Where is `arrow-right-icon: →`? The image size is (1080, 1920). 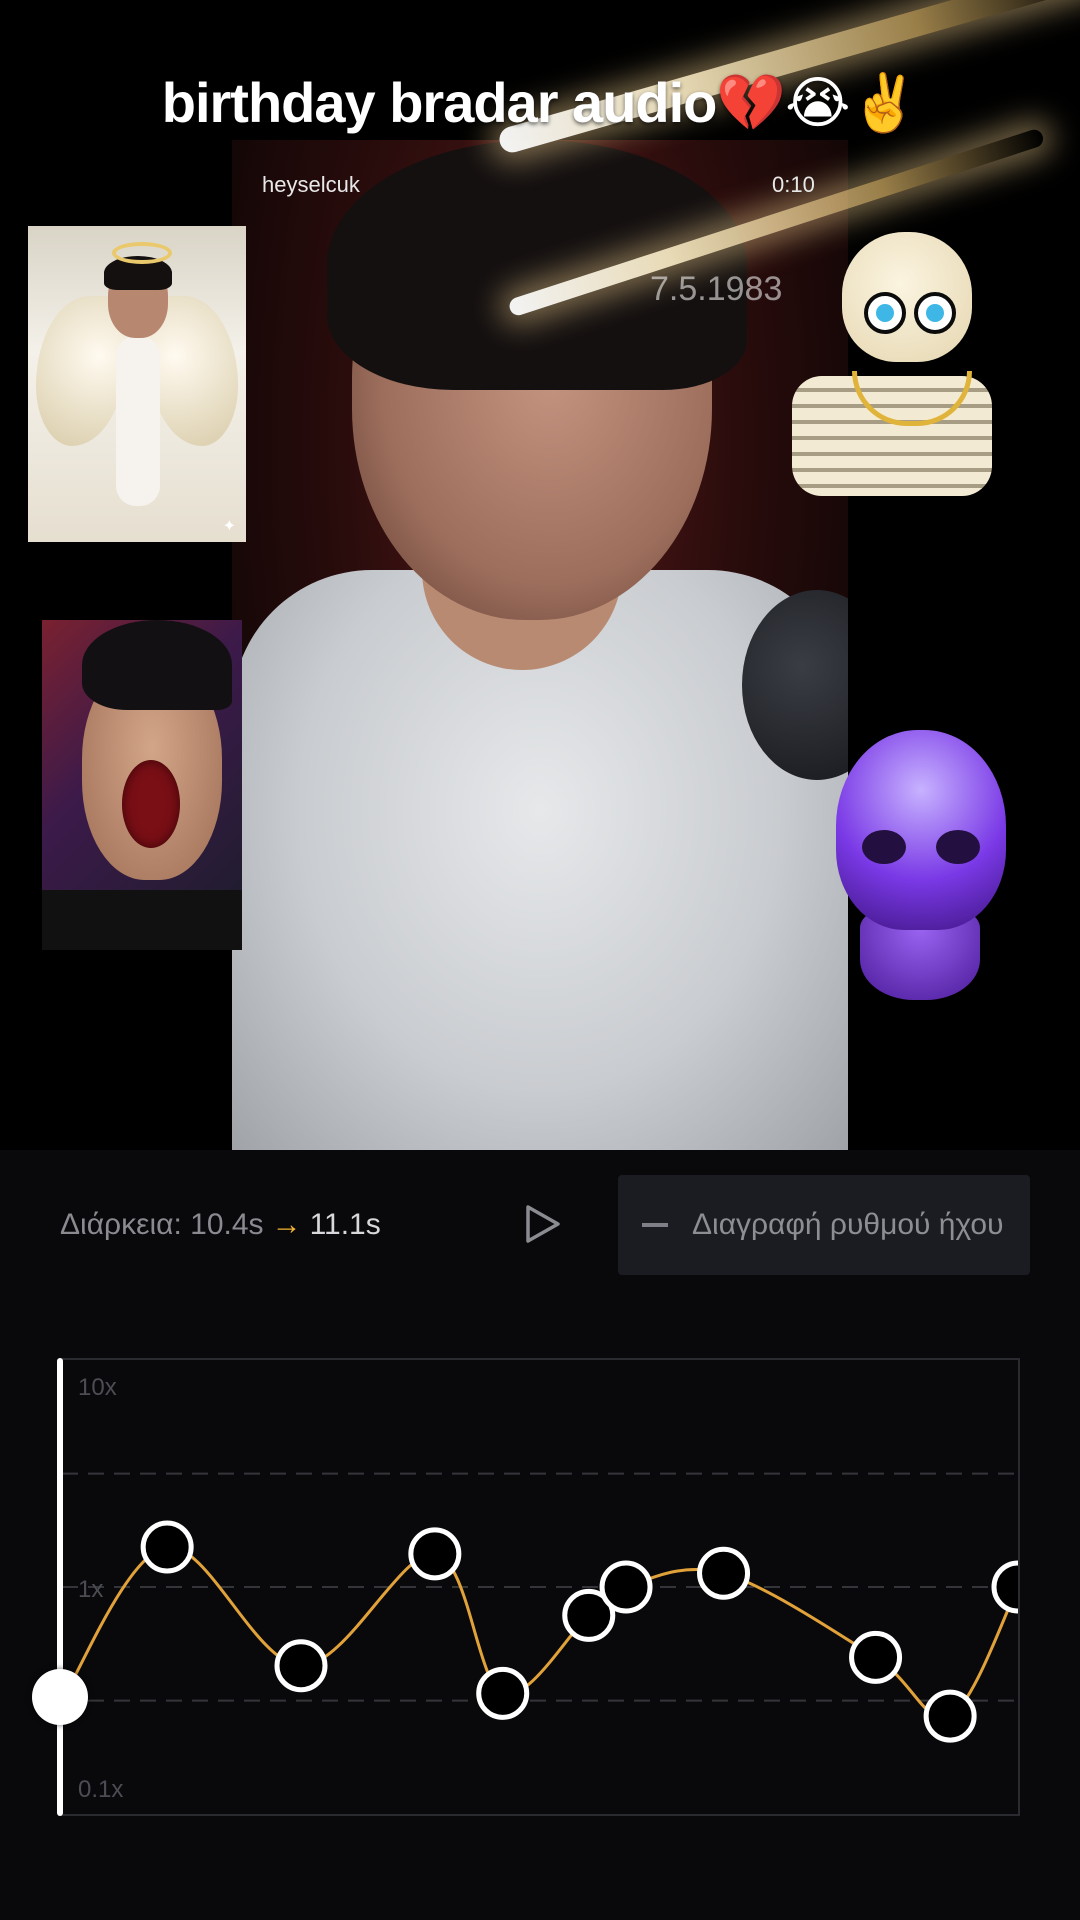 arrow-right-icon: → is located at coordinates (286, 1224).